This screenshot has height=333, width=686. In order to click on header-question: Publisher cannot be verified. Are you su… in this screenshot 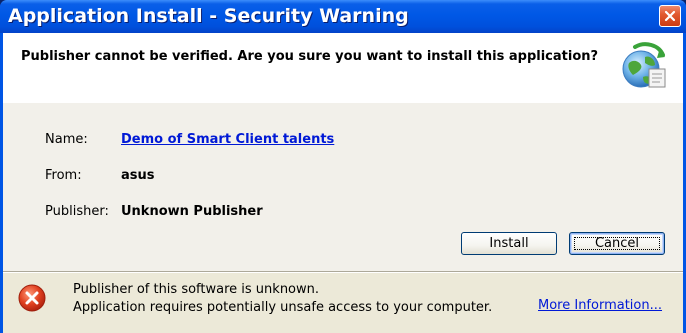, I will do `click(310, 56)`.